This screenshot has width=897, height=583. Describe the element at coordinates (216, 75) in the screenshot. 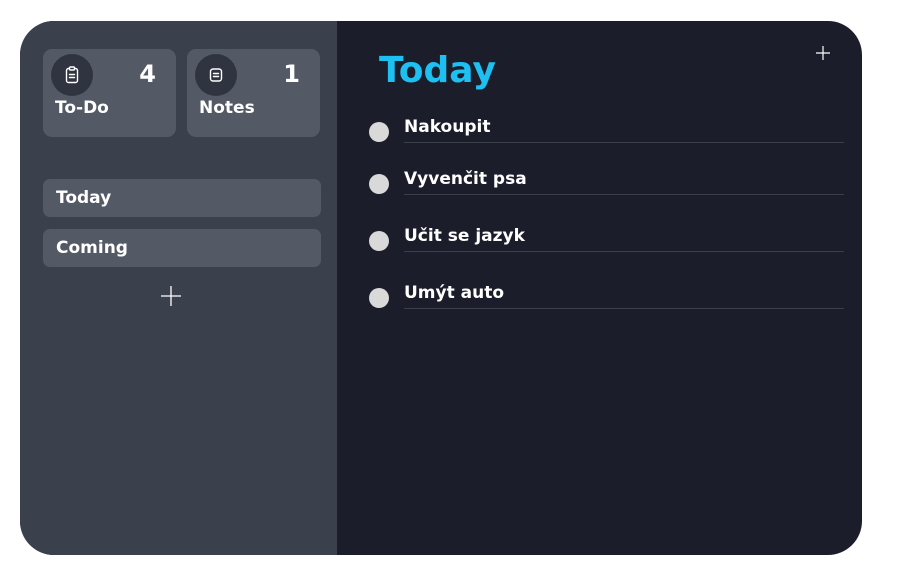

I see `note-icon` at that location.